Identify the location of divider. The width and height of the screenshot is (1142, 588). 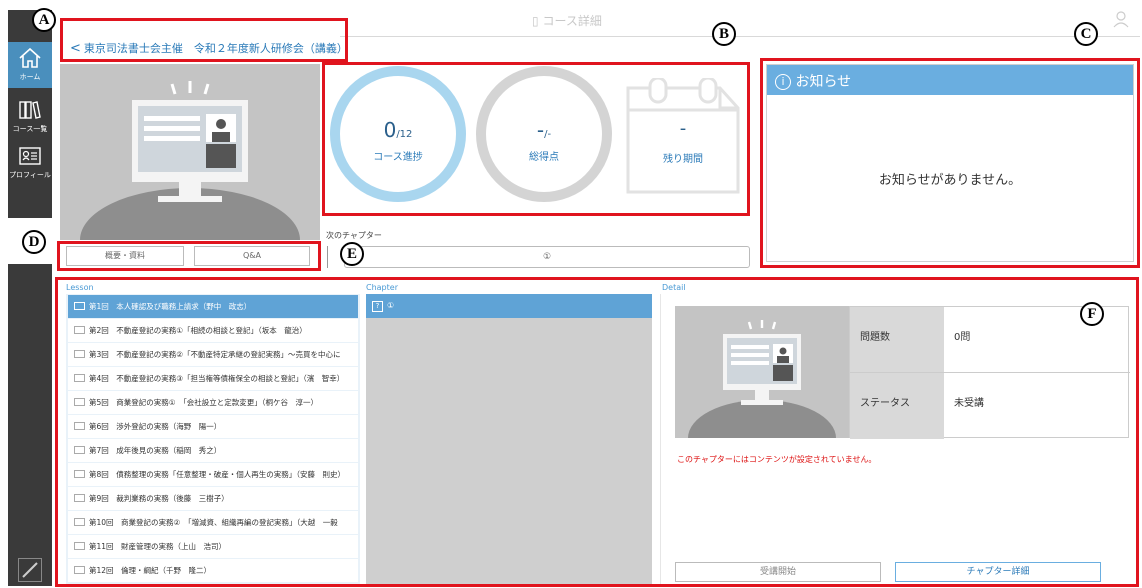
(327, 257).